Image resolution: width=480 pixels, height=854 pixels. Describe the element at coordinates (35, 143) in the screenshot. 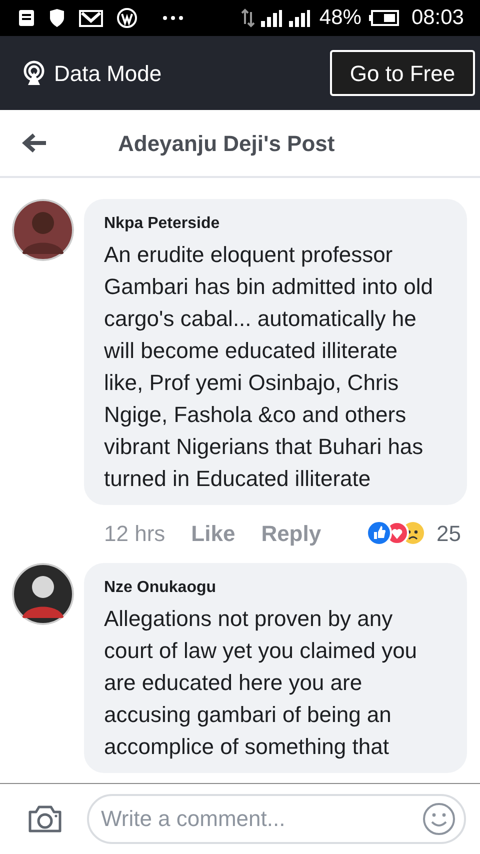

I see `back-icon` at that location.